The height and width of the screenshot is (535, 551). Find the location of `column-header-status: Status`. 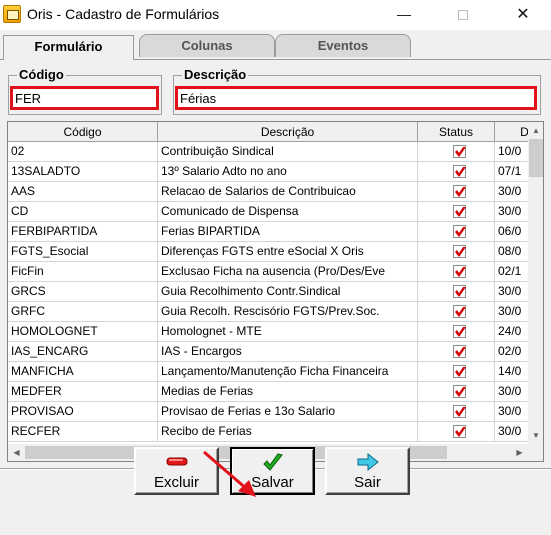

column-header-status: Status is located at coordinates (456, 132).